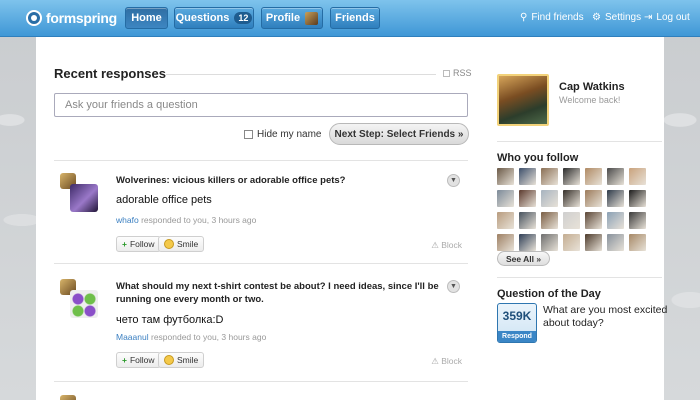 The height and width of the screenshot is (400, 700). I want to click on response-meta: Maaanul responded to you, 3 hours ago, so click(191, 337).